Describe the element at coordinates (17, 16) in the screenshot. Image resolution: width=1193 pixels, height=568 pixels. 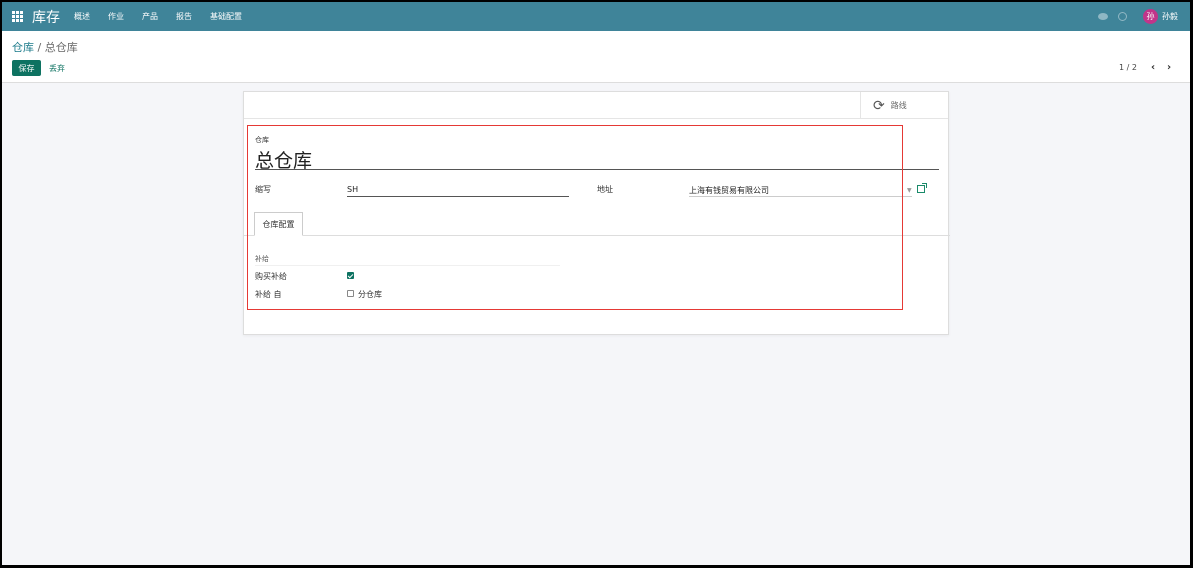
I see `apps-menu-icon` at that location.